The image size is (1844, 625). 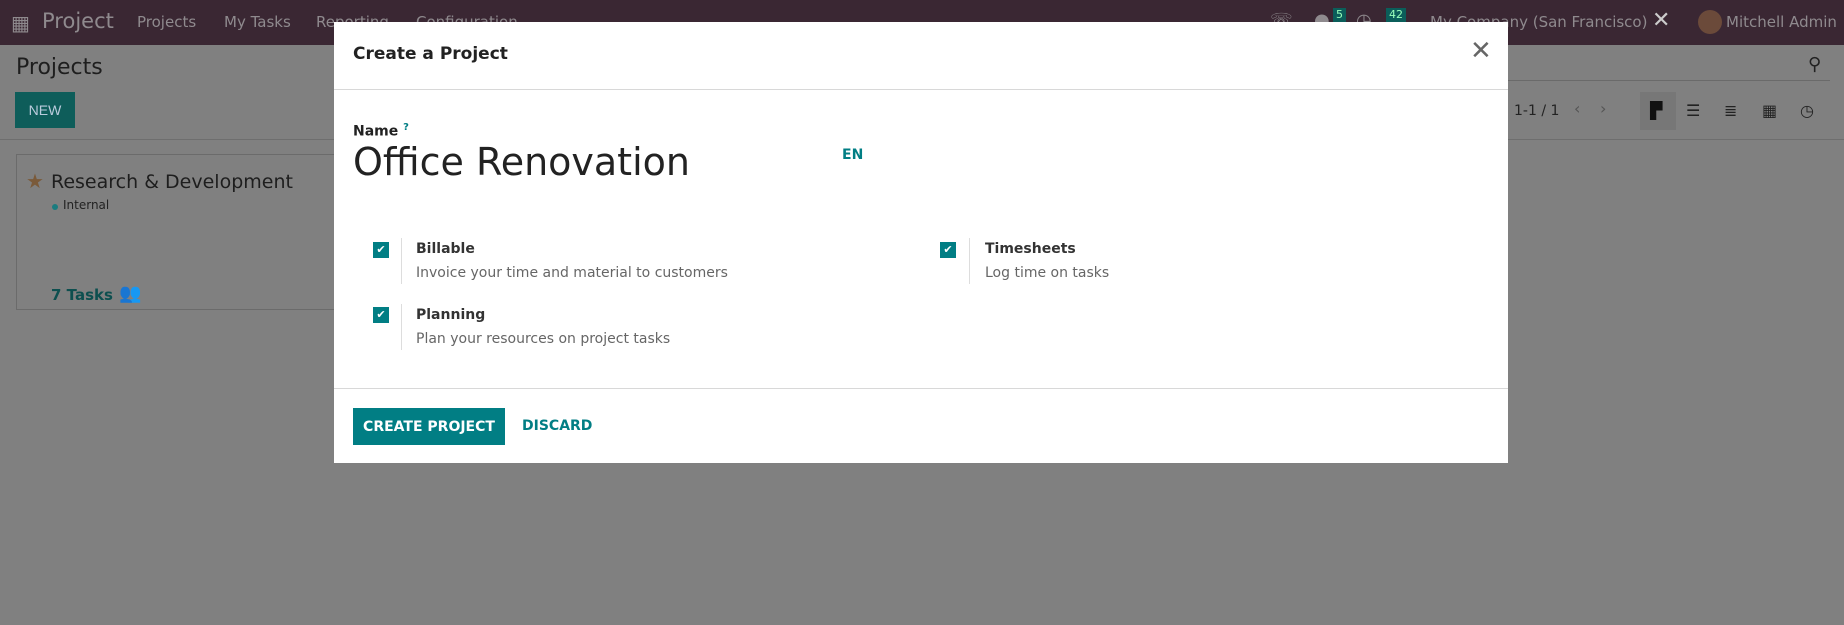 What do you see at coordinates (852, 155) in the screenshot?
I see `language-button: EN` at bounding box center [852, 155].